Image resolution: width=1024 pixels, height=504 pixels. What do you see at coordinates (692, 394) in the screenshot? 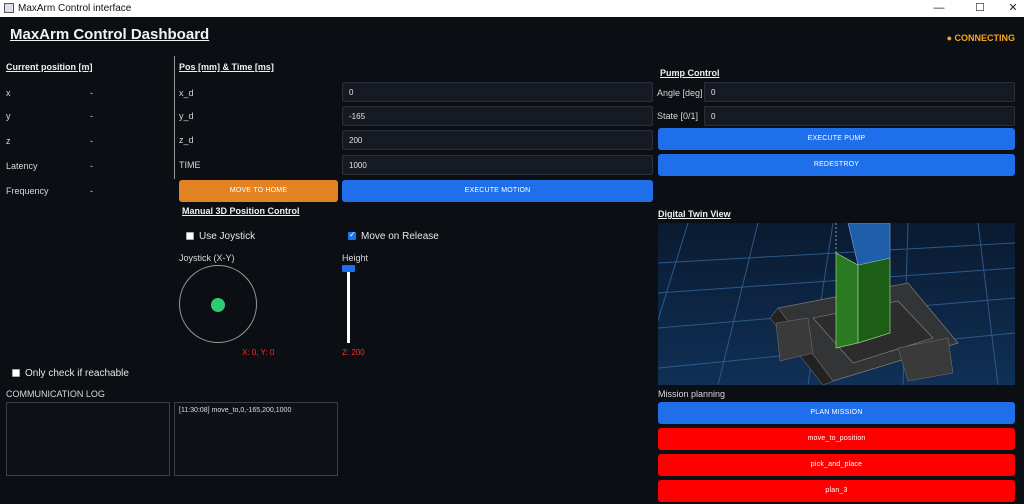
I see `mission-title: Mission planning` at bounding box center [692, 394].